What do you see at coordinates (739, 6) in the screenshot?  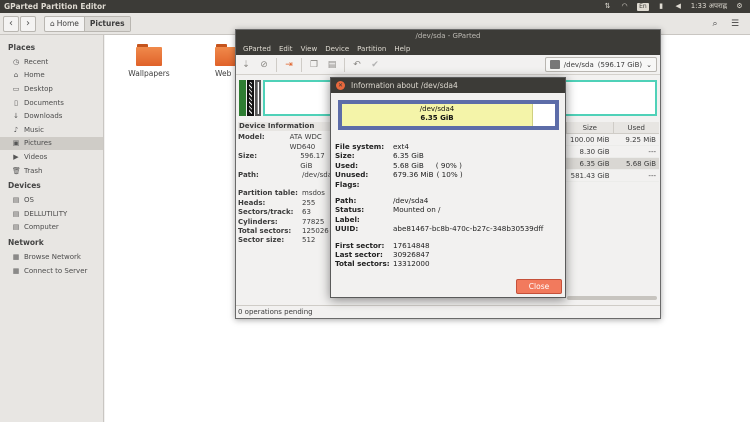 I see `power-gear-icon: ⚙` at bounding box center [739, 6].